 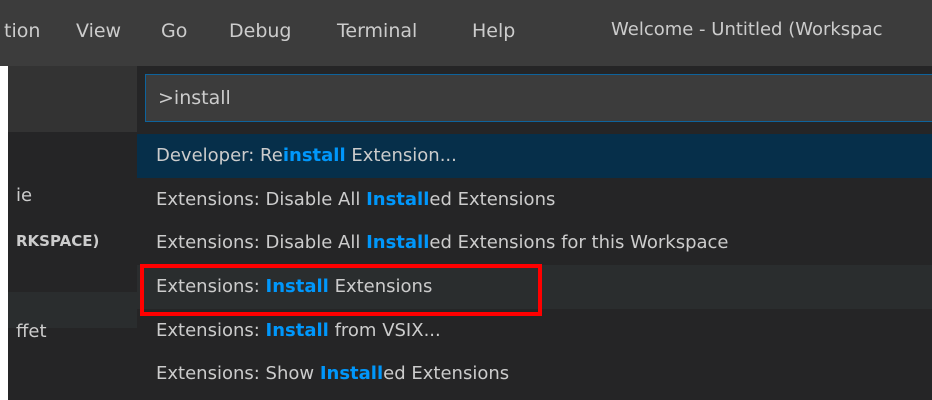 What do you see at coordinates (31, 331) in the screenshot?
I see `sidebar-item-label: ffet` at bounding box center [31, 331].